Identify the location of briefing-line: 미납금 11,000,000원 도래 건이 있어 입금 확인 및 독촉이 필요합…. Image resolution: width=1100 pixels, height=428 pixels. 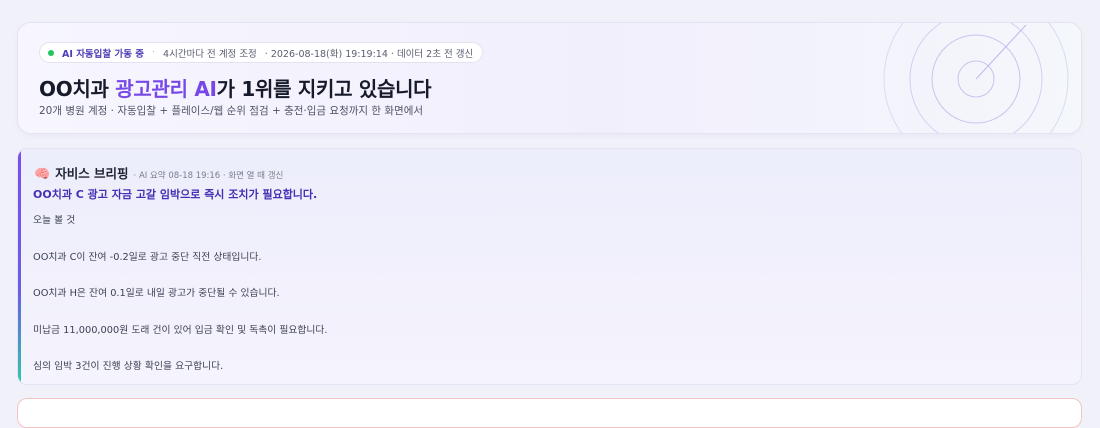
(180, 330).